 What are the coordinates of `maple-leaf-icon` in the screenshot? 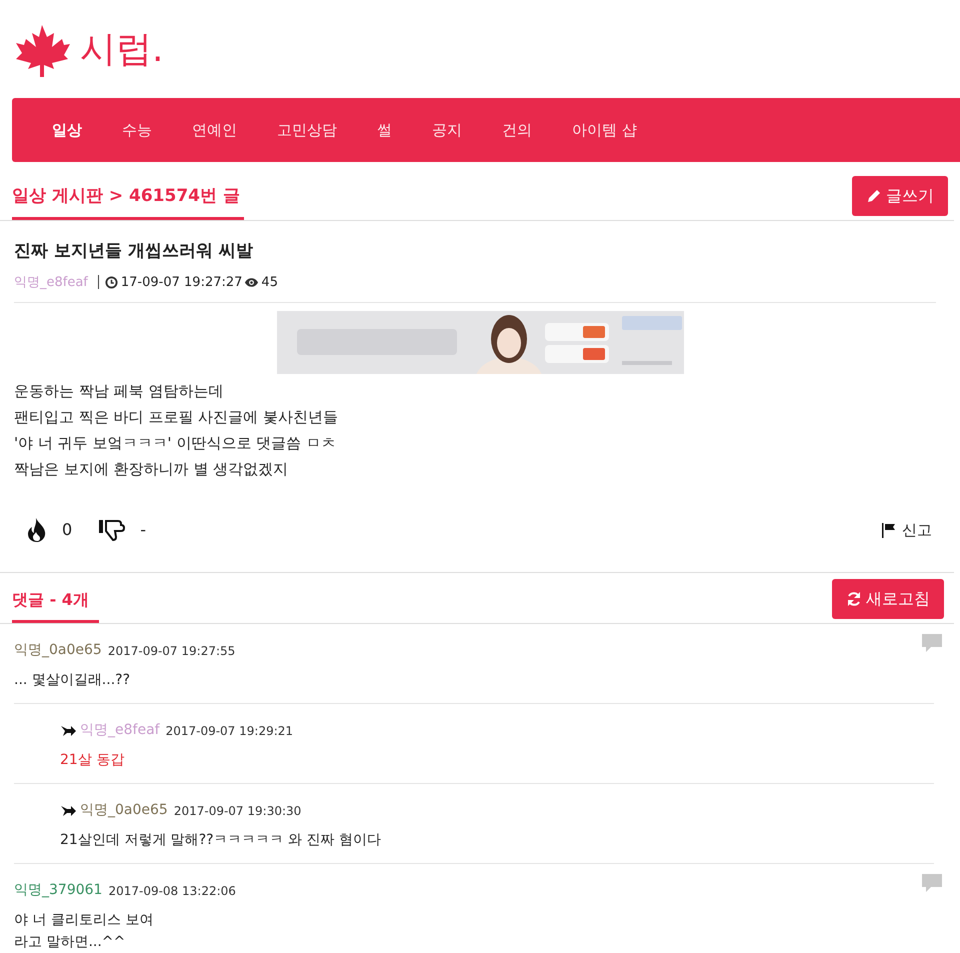 It's located at (43, 50).